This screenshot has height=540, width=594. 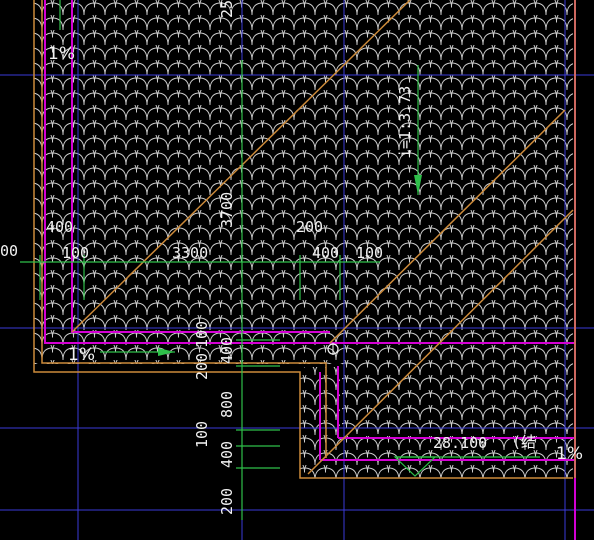 What do you see at coordinates (202, 366) in the screenshot?
I see `dim-v200-a: 200` at bounding box center [202, 366].